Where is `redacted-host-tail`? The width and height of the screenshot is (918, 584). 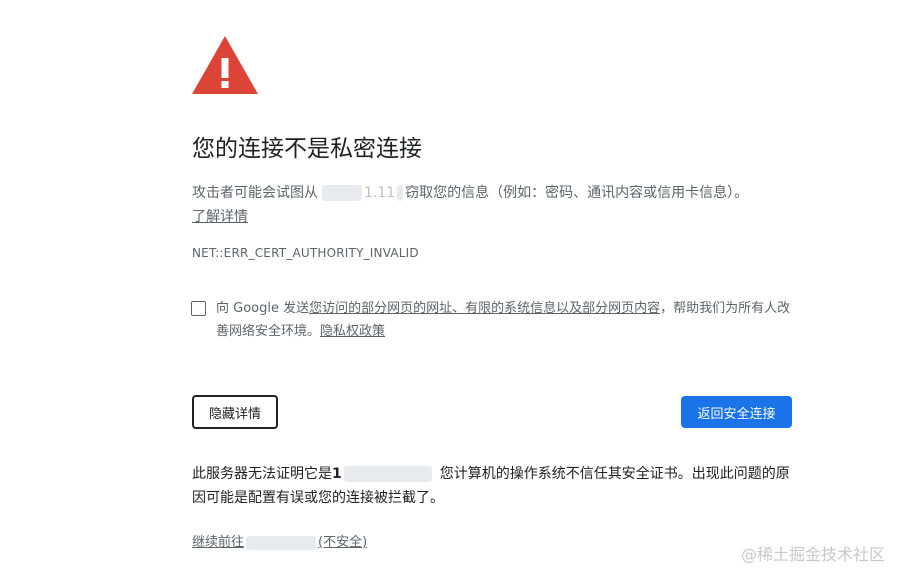
redacted-host-tail is located at coordinates (400, 193).